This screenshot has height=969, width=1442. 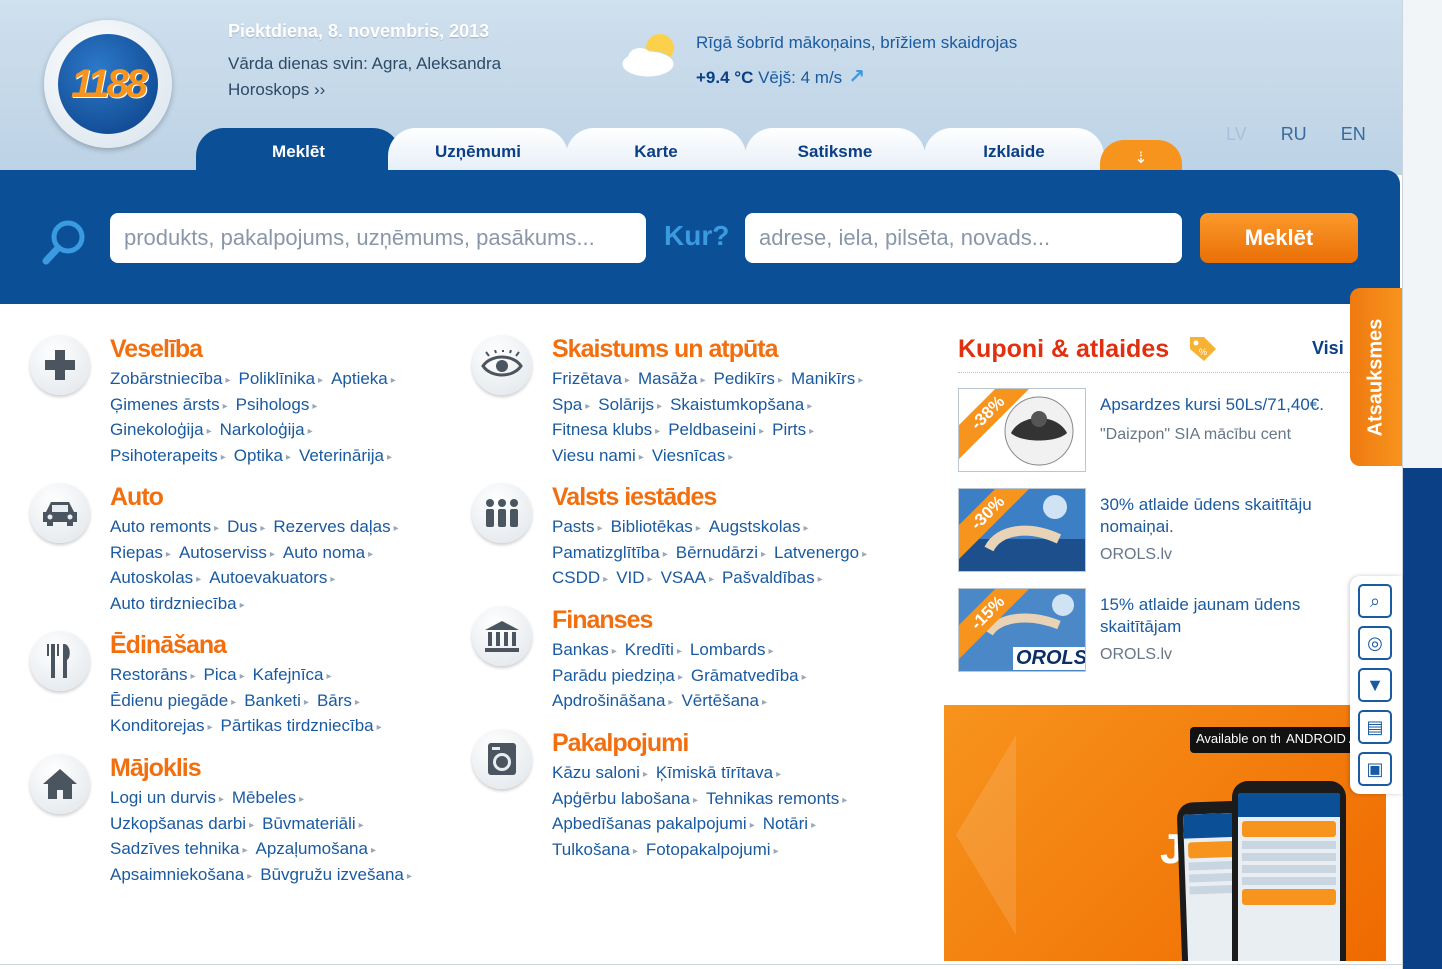 What do you see at coordinates (1294, 134) in the screenshot?
I see `language-ru: RU` at bounding box center [1294, 134].